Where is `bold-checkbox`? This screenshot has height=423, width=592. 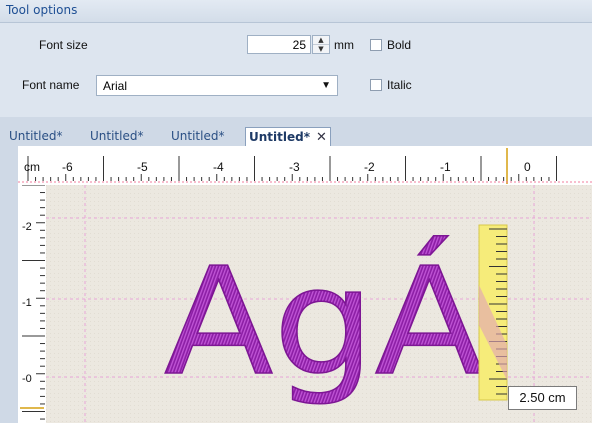
bold-checkbox is located at coordinates (376, 45).